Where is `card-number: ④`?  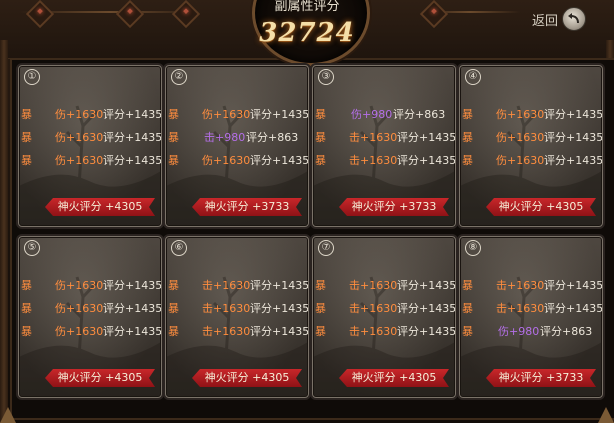 card-number: ④ is located at coordinates (473, 77).